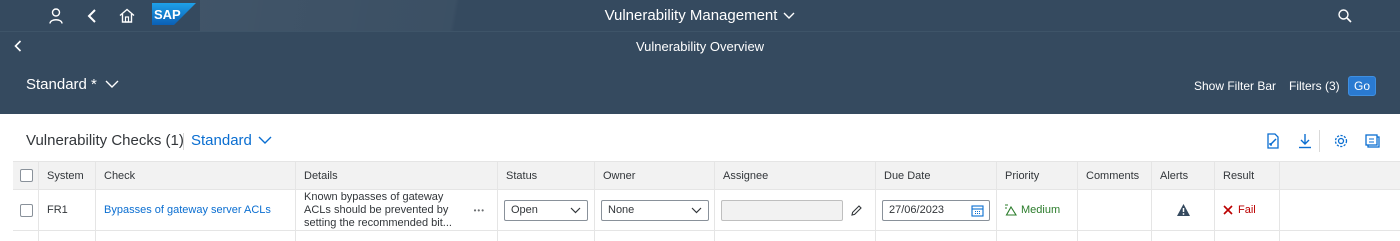 The image size is (1400, 241). I want to click on due-date-cell: 27/06/2023, so click(936, 210).